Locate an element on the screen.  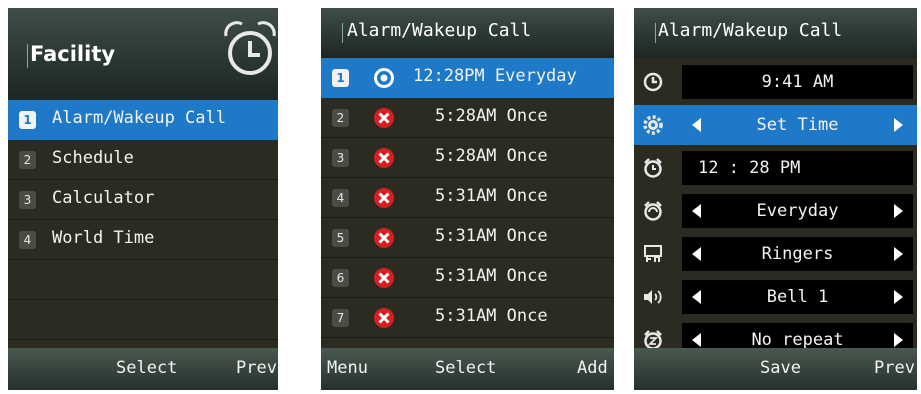
sound-type-row: Ringers is located at coordinates (775, 254).